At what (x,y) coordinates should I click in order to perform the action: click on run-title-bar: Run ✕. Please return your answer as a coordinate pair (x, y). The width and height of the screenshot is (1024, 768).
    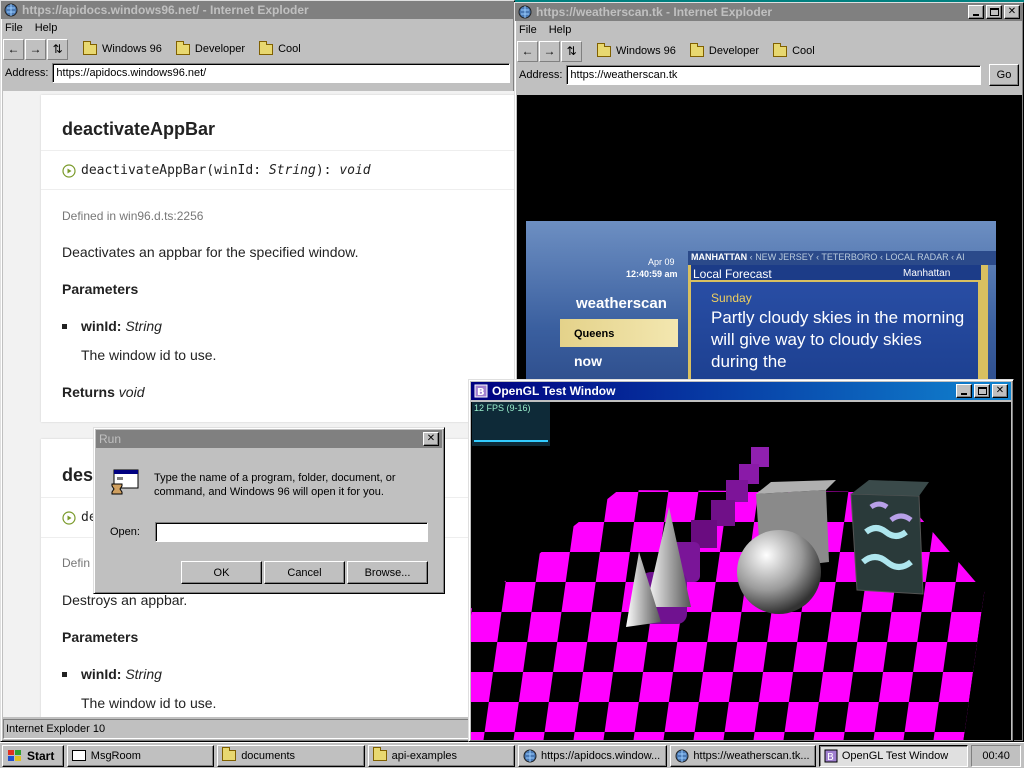
    Looking at the image, I should click on (269, 439).